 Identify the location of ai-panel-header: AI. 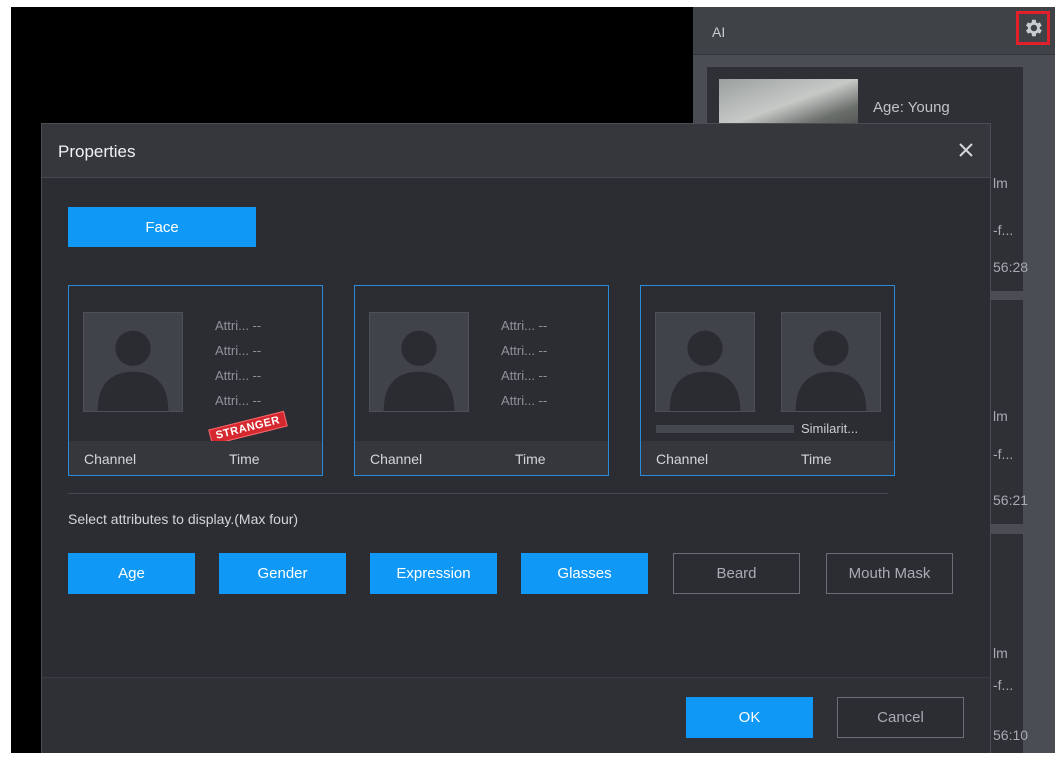
(874, 31).